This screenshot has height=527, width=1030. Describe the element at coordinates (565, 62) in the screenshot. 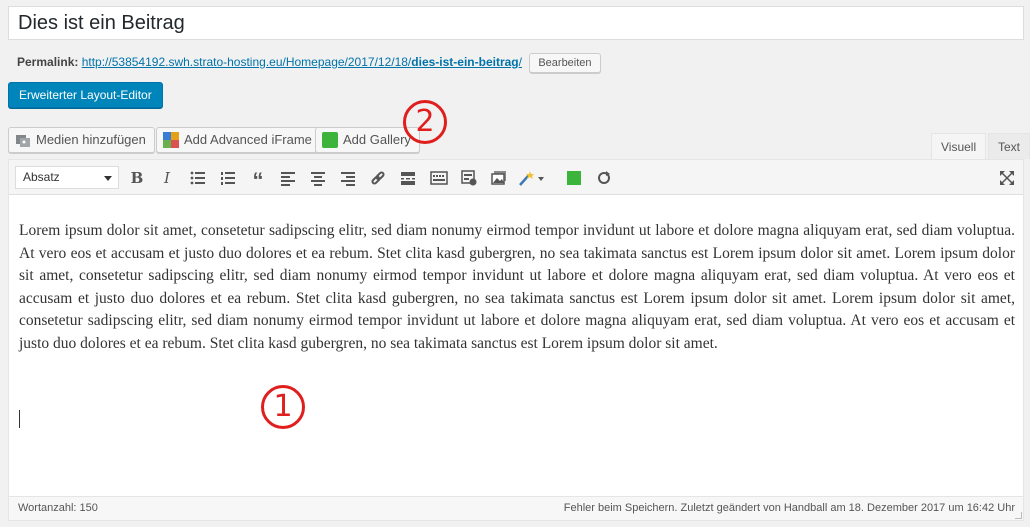

I see `edit-slug-button: Bearbeiten` at that location.